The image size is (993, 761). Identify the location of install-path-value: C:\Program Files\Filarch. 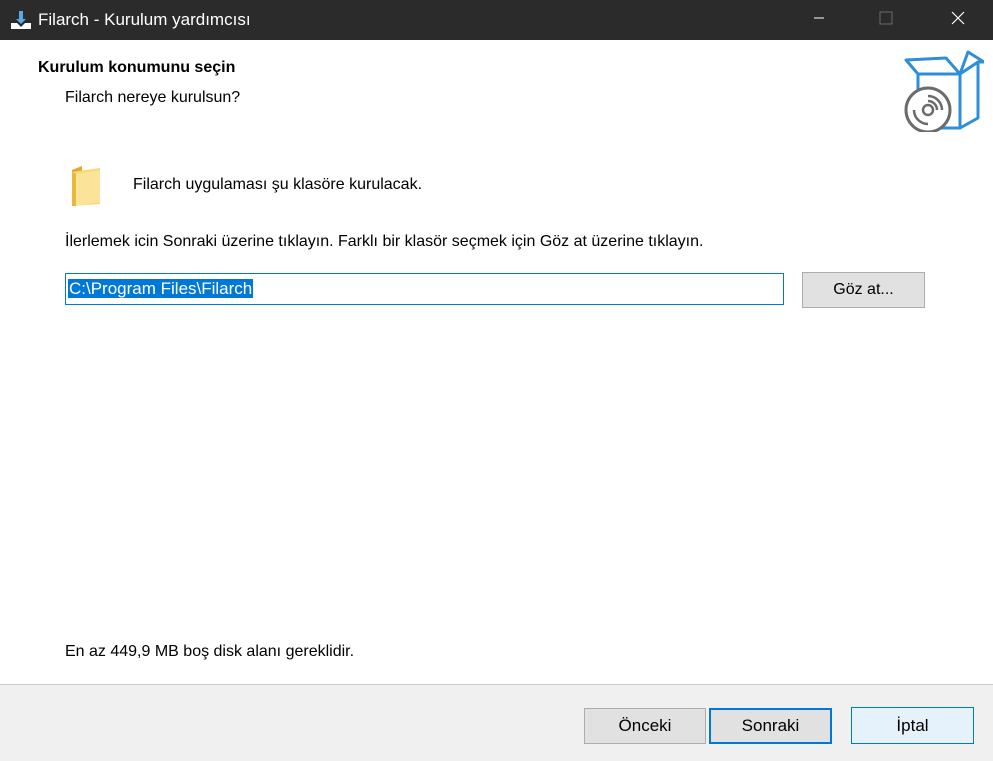
(161, 288).